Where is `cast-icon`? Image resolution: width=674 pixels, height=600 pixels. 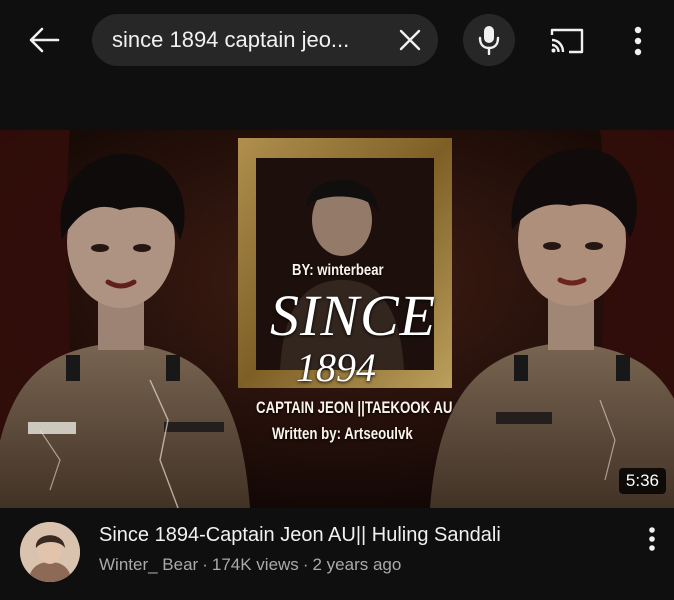
cast-icon is located at coordinates (567, 41).